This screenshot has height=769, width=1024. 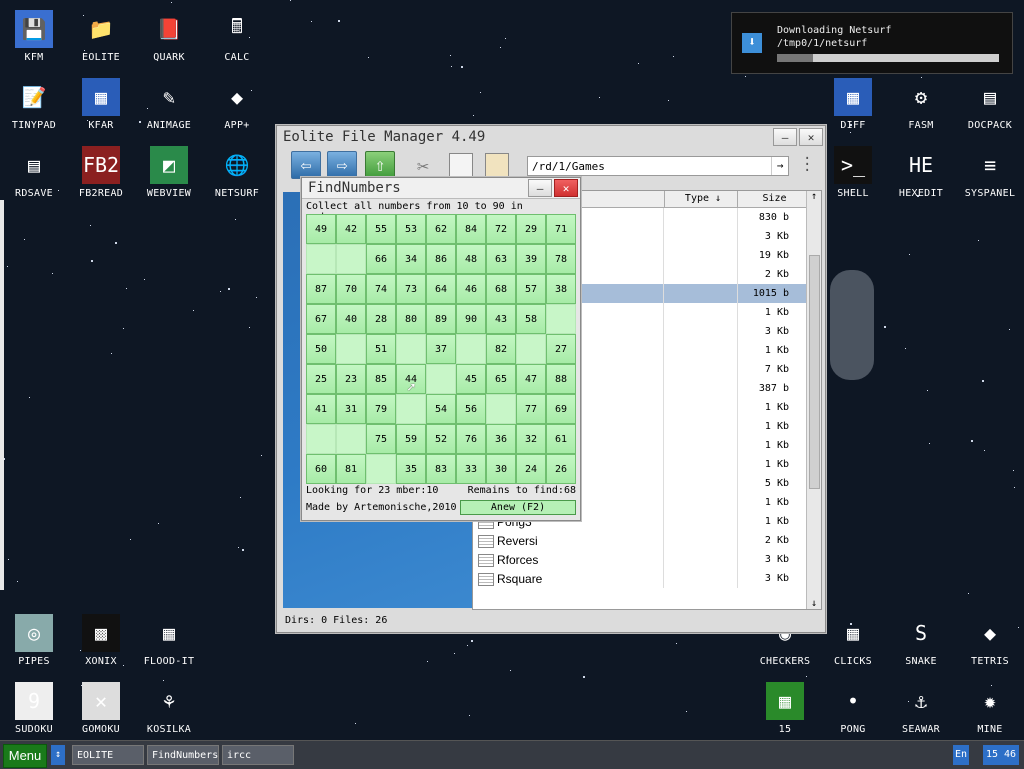 I want to click on desktop-icon-mine: ✹ MINE, so click(x=990, y=708).